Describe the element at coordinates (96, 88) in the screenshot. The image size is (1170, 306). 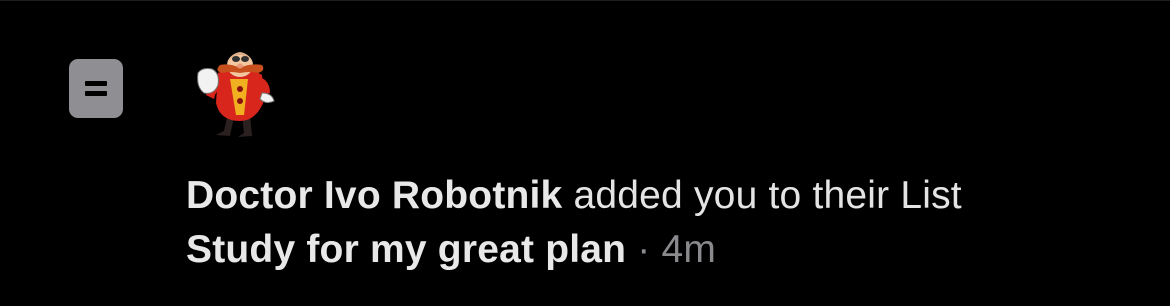
I see `list-icon` at that location.